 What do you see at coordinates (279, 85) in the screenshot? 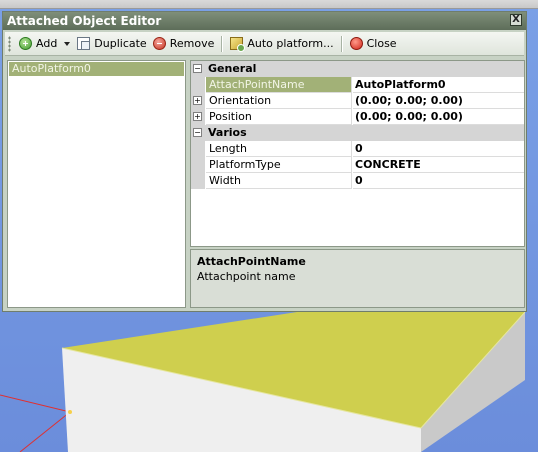
I see `property-name: AttachPointName` at bounding box center [279, 85].